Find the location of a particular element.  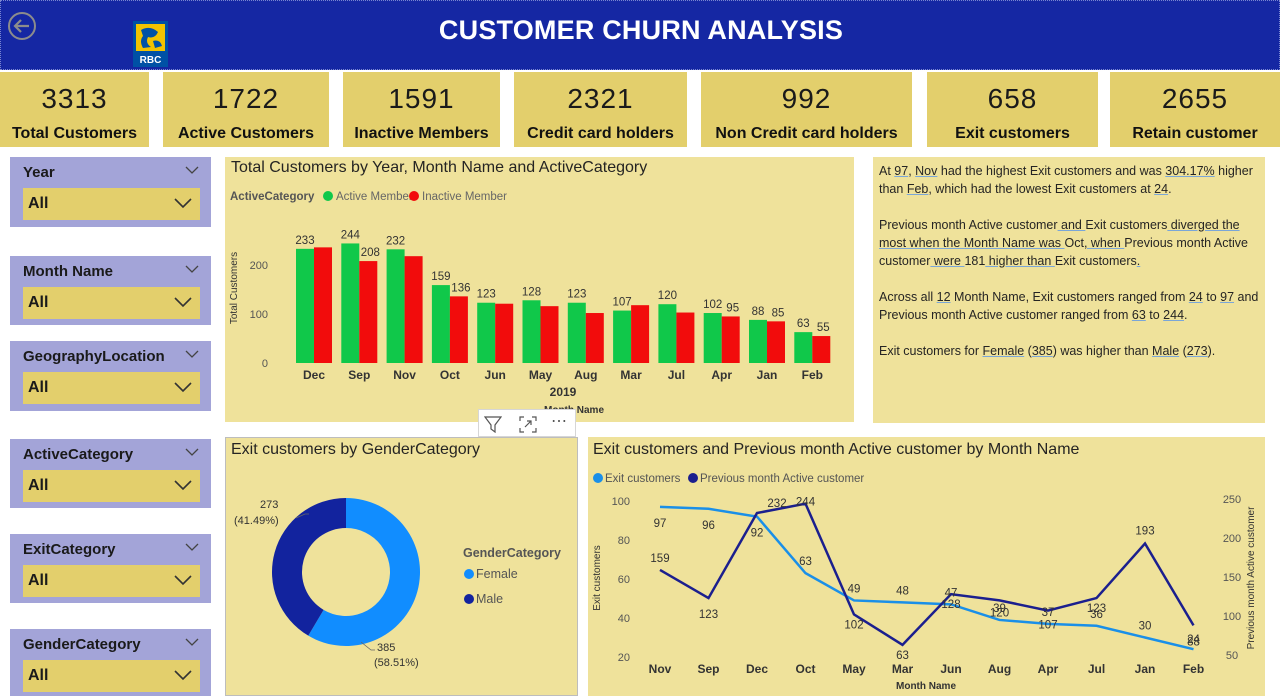

insight-highlight: 273 is located at coordinates (1197, 351).